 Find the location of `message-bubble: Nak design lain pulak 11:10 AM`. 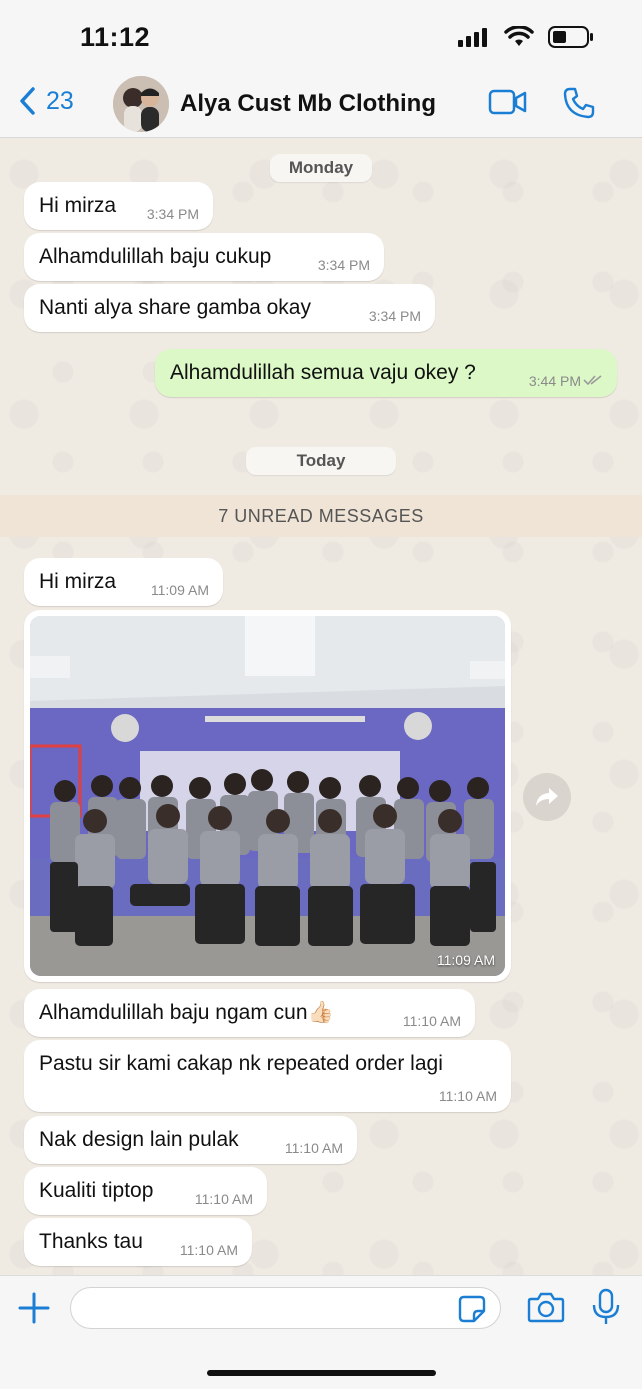

message-bubble: Nak design lain pulak 11:10 AM is located at coordinates (190, 1140).